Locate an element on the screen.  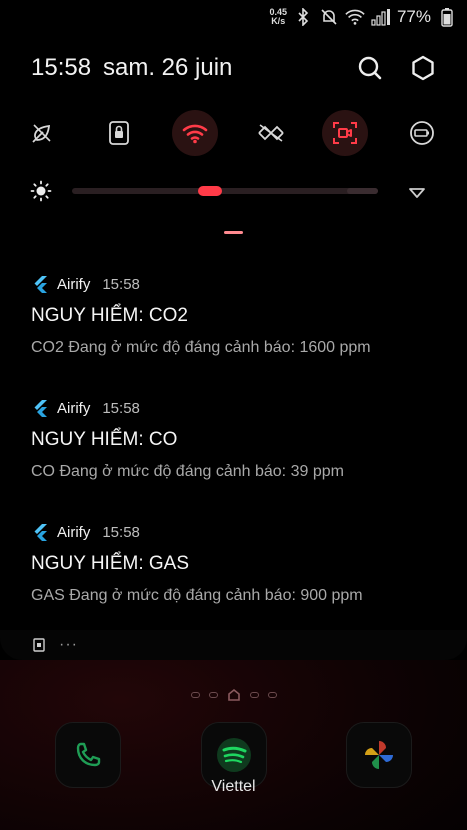
carrier-label: Viettel is located at coordinates (233, 786).